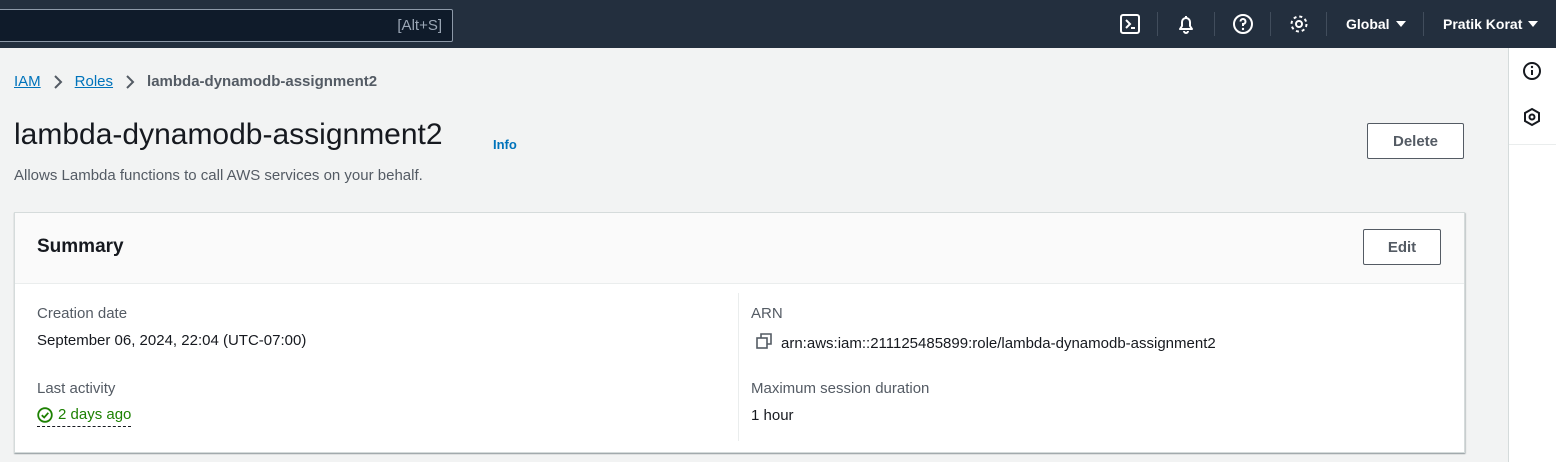  What do you see at coordinates (80, 246) in the screenshot?
I see `summary-title: Summary` at bounding box center [80, 246].